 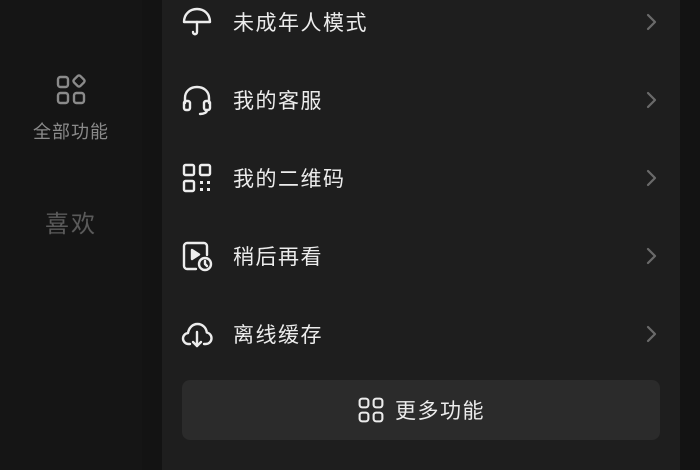 What do you see at coordinates (440, 411) in the screenshot?
I see `more-features-label: 更多功能` at bounding box center [440, 411].